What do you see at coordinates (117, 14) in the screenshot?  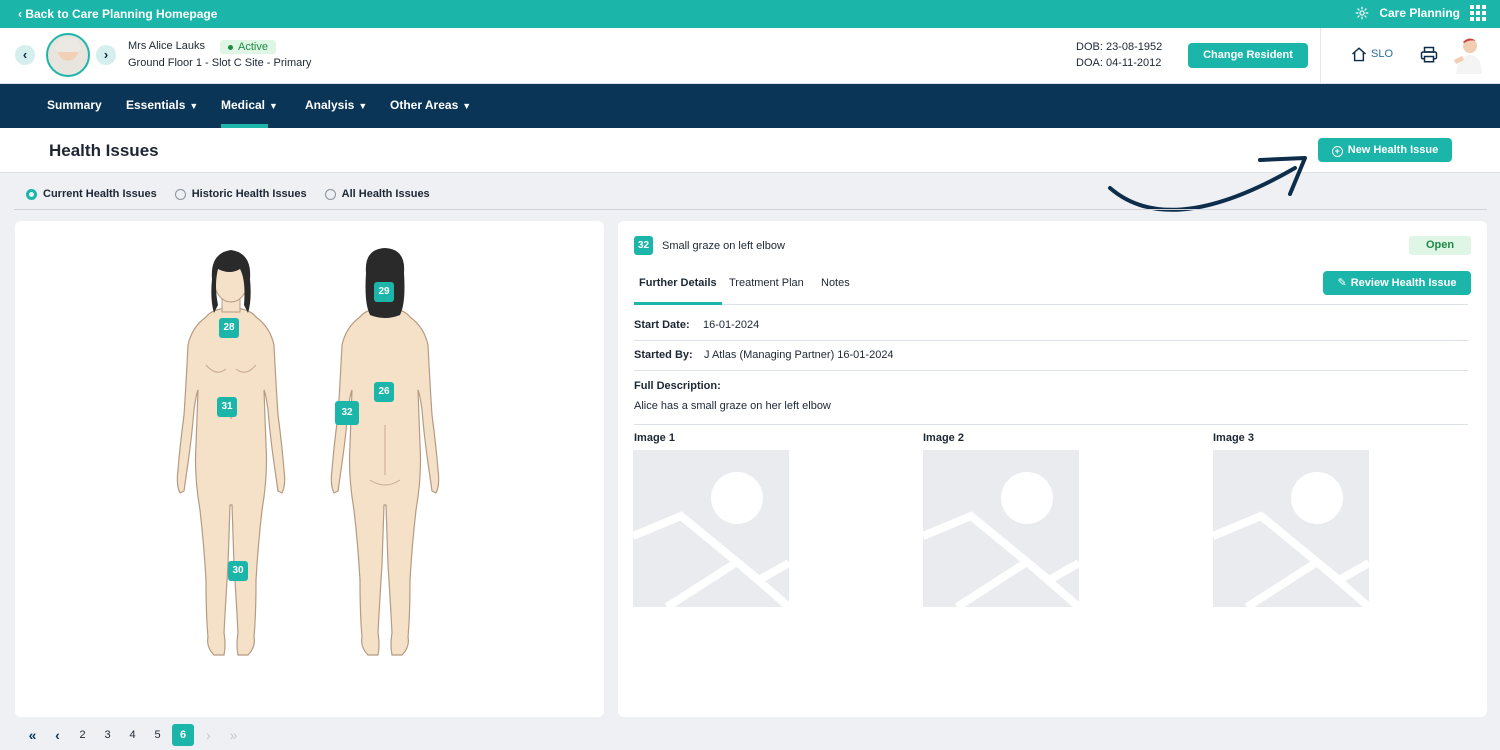 I see `back-to-homepage-link: ‹ Back to Care Planning Homepage` at bounding box center [117, 14].